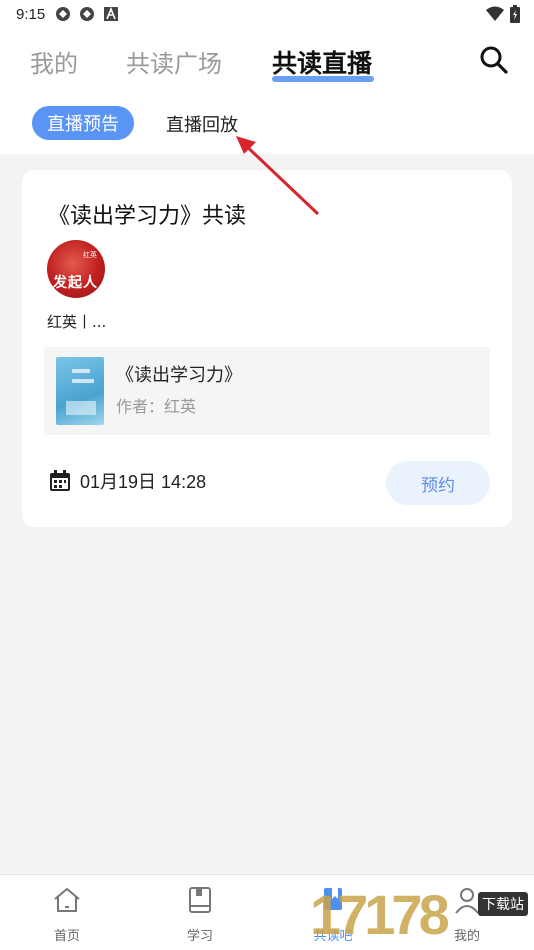 This screenshot has width=534, height=950. Describe the element at coordinates (75, 283) in the screenshot. I see `initiator-badge: 发起人` at that location.